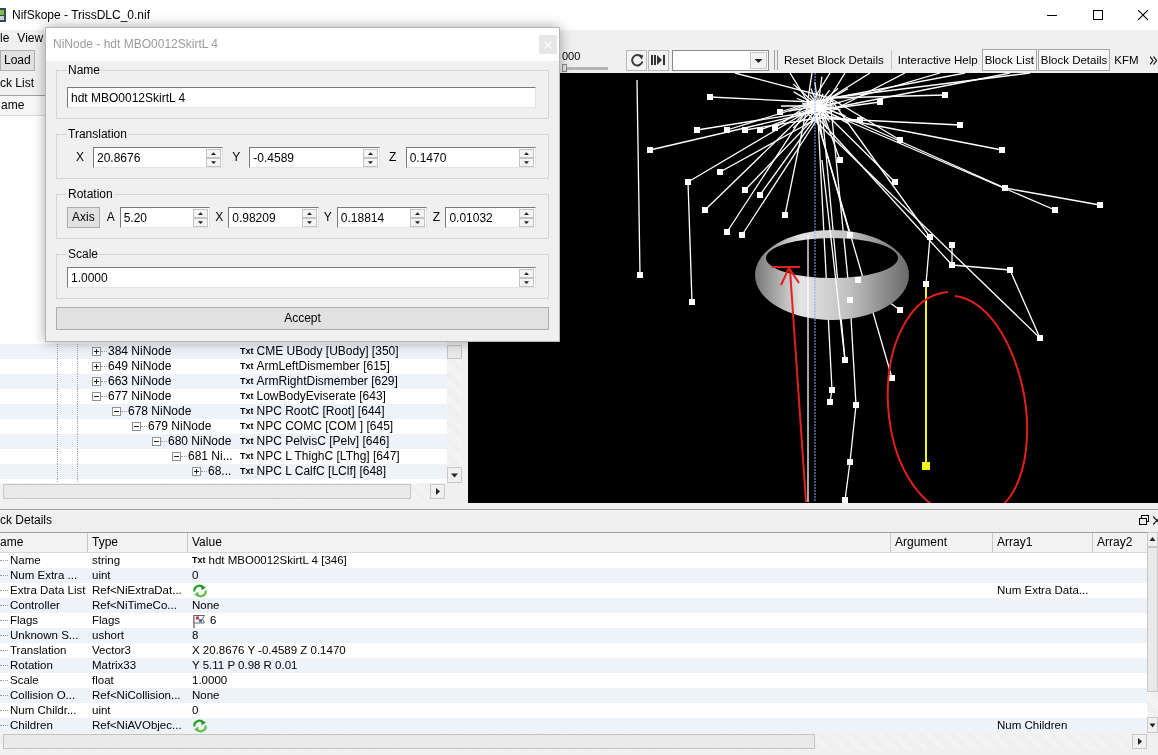  What do you see at coordinates (157, 217) in the screenshot?
I see `number-field: 5.20` at bounding box center [157, 217].